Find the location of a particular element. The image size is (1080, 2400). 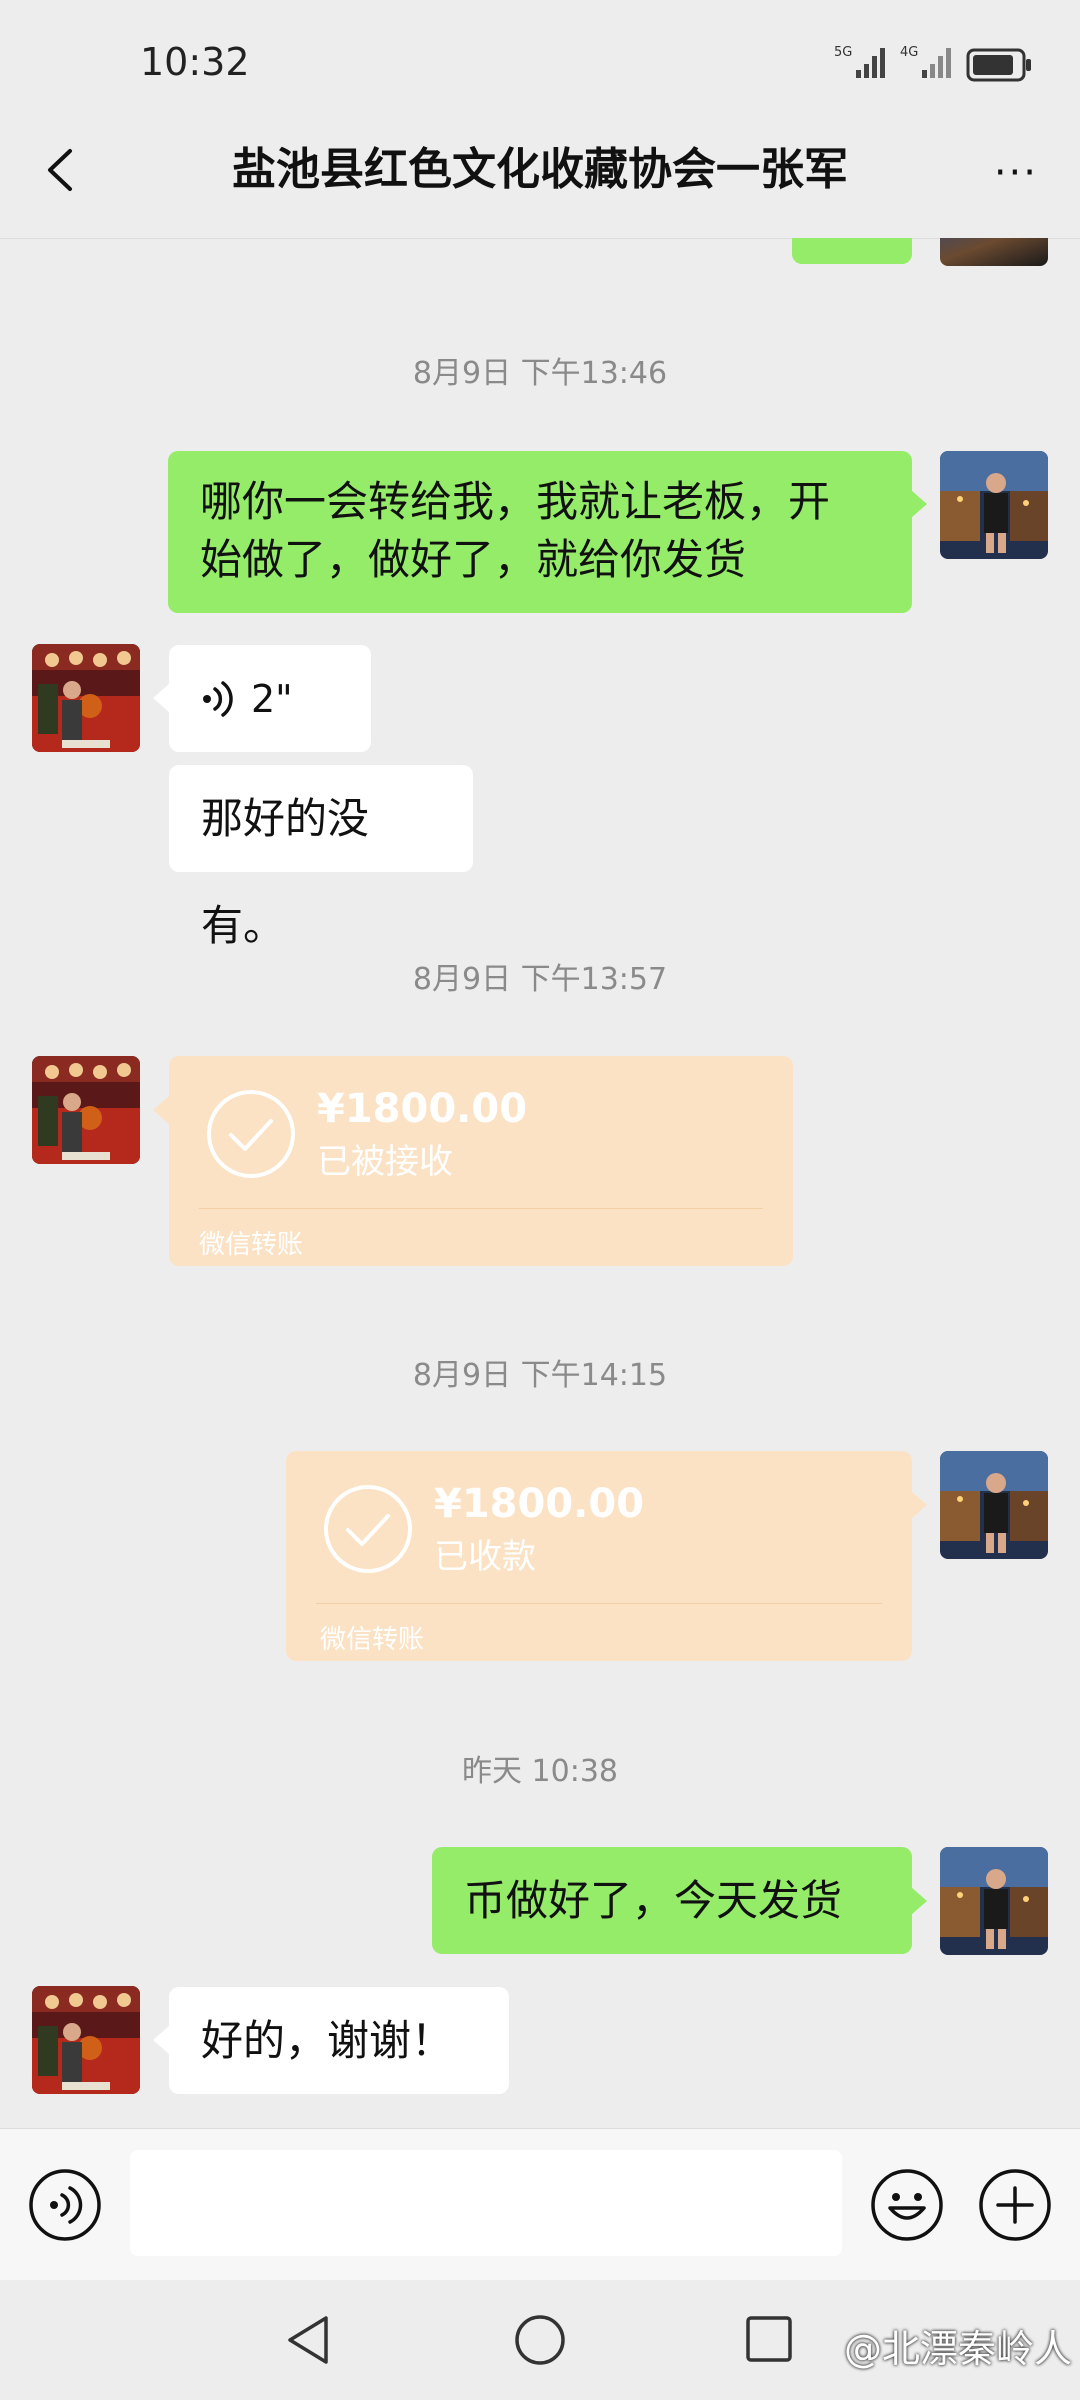

nav-back-button is located at coordinates (310, 2342).